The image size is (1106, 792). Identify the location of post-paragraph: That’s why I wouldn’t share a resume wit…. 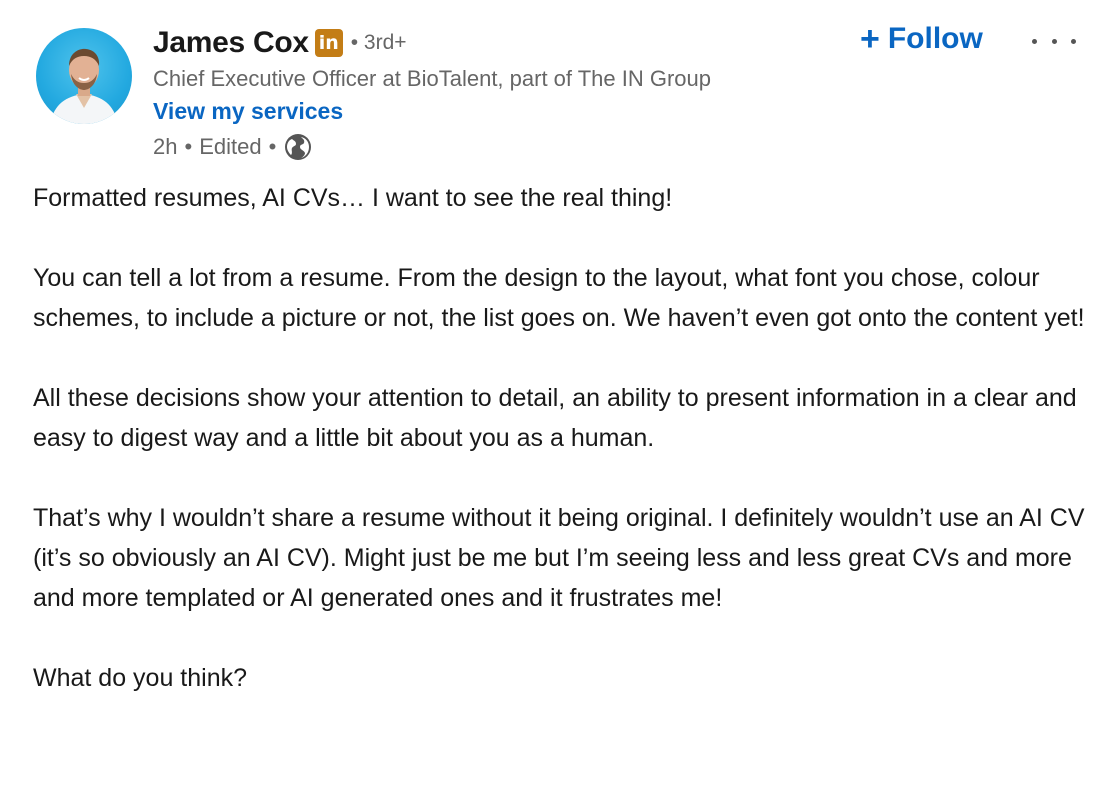
(559, 558).